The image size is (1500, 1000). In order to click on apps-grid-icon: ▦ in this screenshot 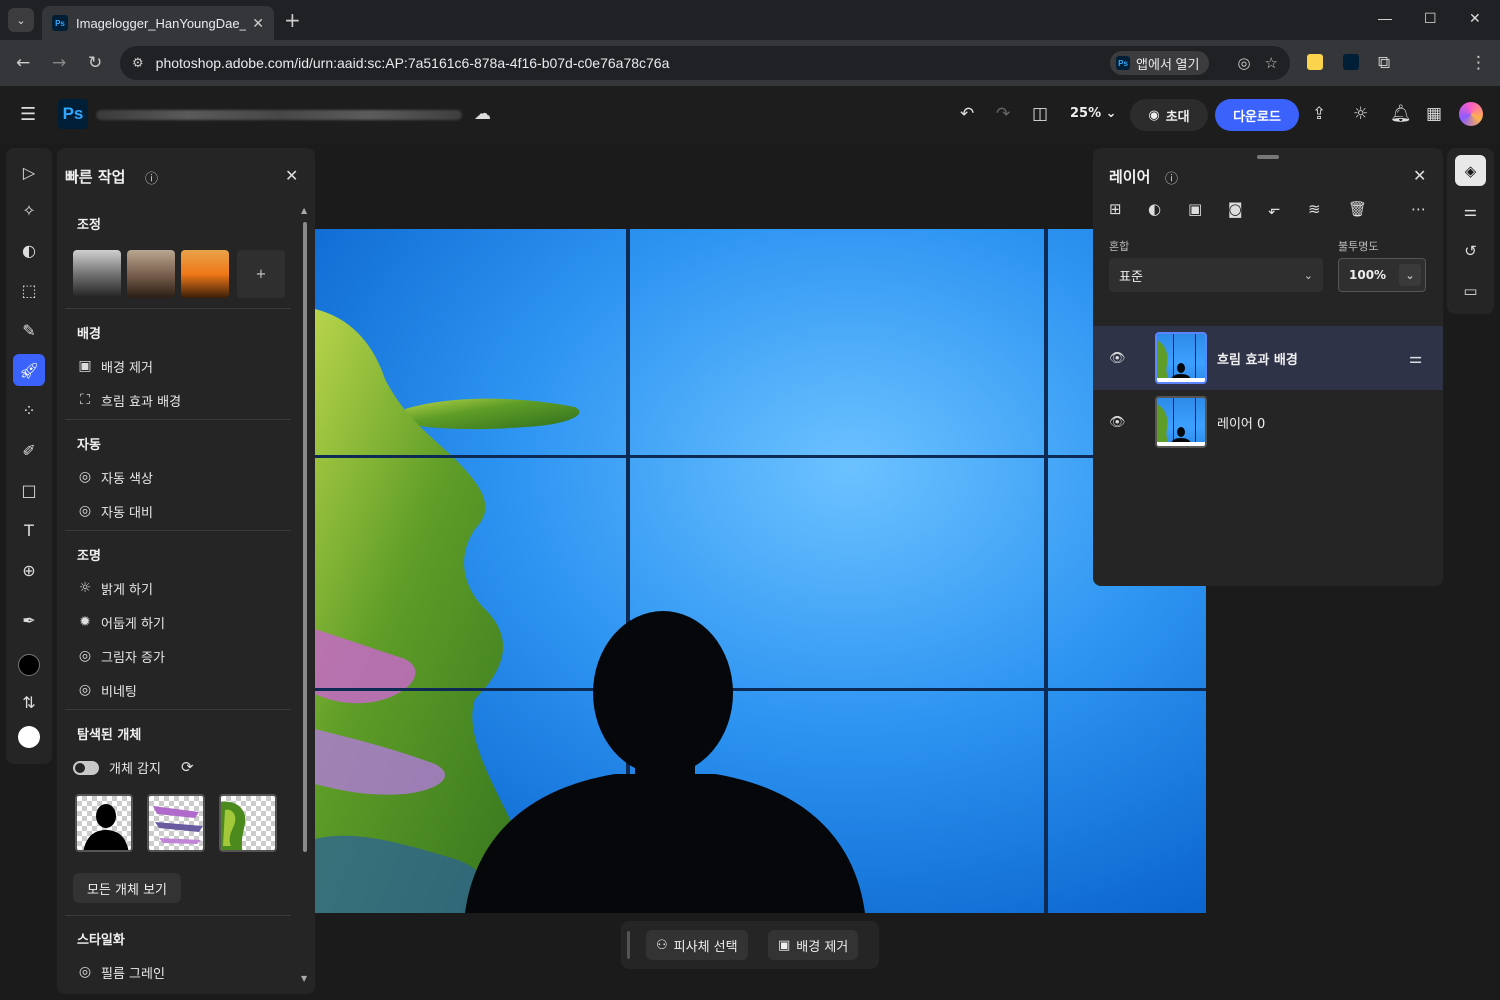, I will do `click(1434, 114)`.